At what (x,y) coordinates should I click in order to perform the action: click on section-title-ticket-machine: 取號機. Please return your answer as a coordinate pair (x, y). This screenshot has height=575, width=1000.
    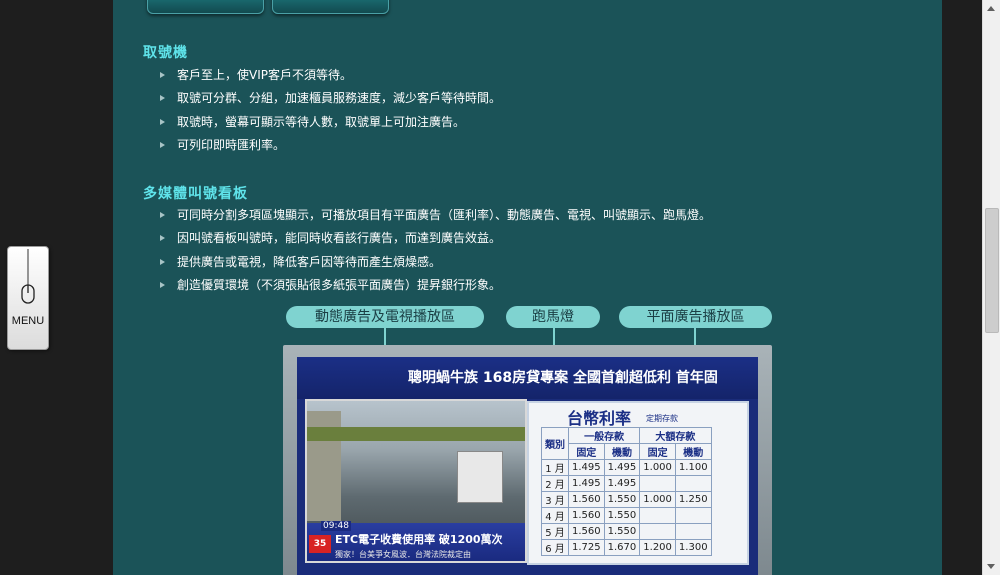
    Looking at the image, I should click on (165, 53).